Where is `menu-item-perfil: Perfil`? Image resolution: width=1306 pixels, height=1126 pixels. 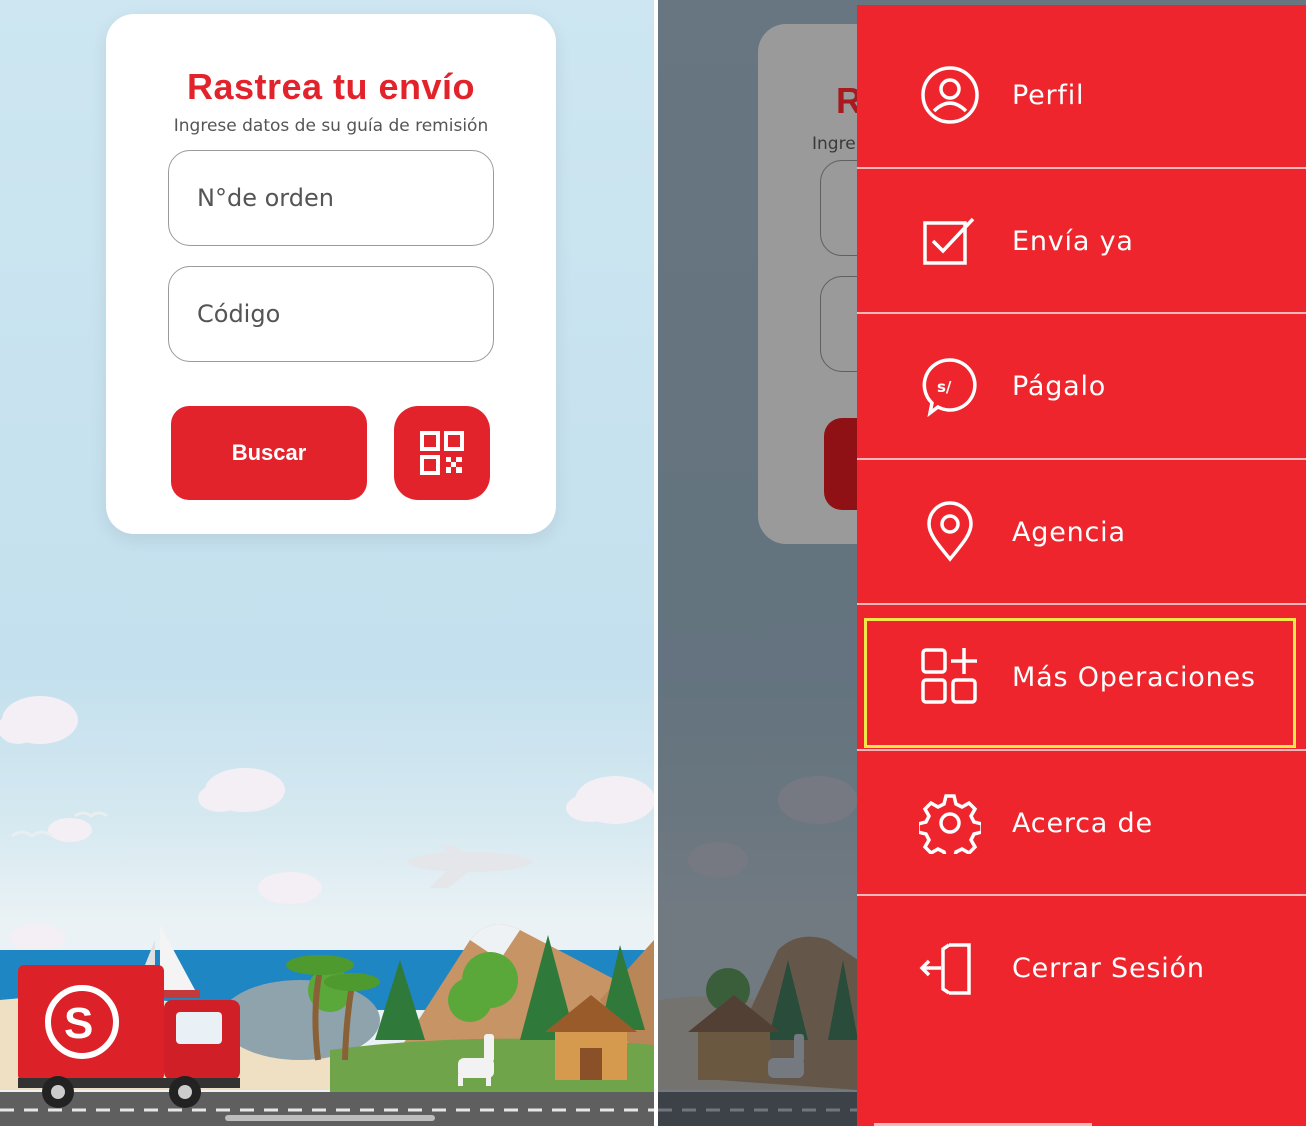 menu-item-perfil: Perfil is located at coordinates (1081, 95).